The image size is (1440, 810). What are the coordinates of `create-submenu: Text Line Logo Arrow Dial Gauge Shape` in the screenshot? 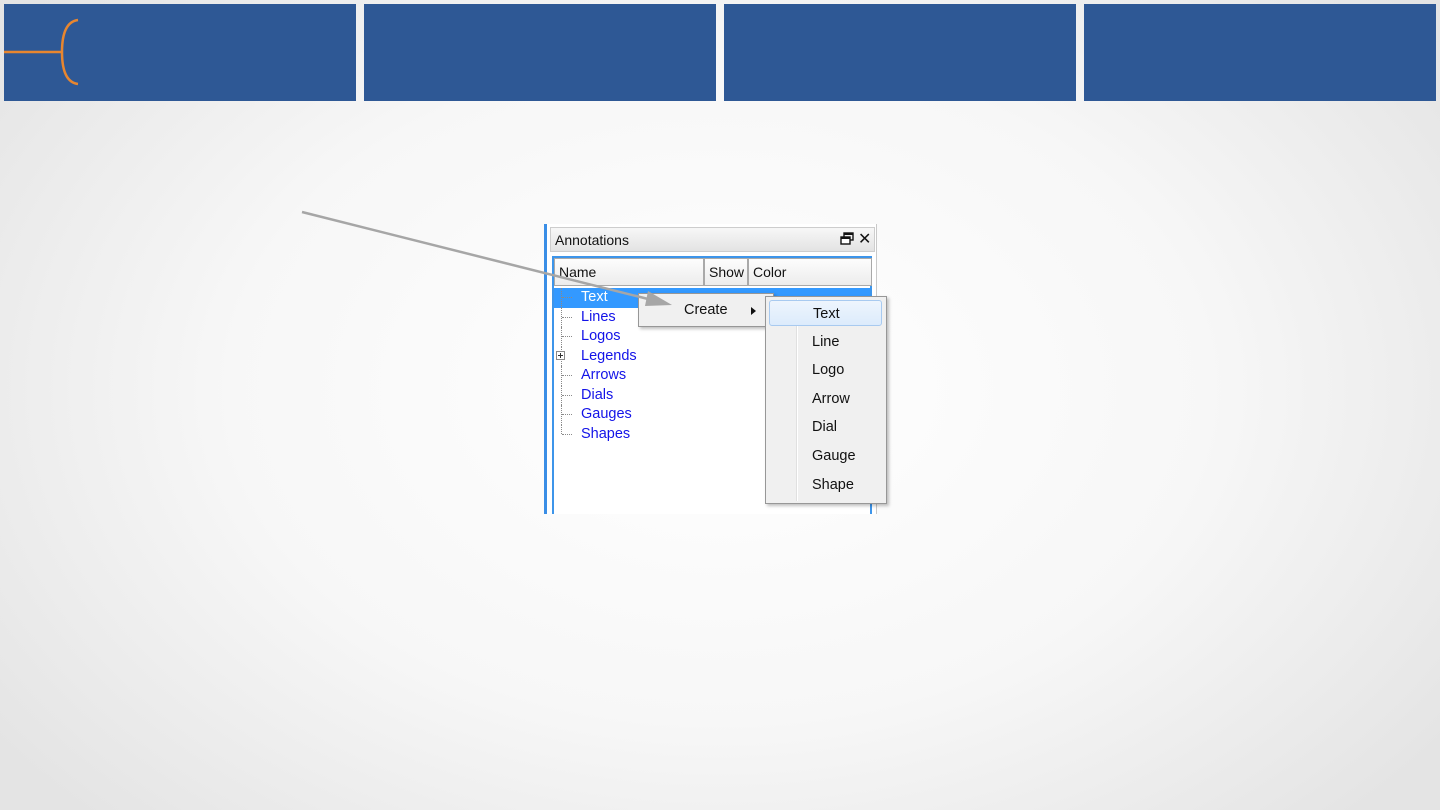 It's located at (826, 400).